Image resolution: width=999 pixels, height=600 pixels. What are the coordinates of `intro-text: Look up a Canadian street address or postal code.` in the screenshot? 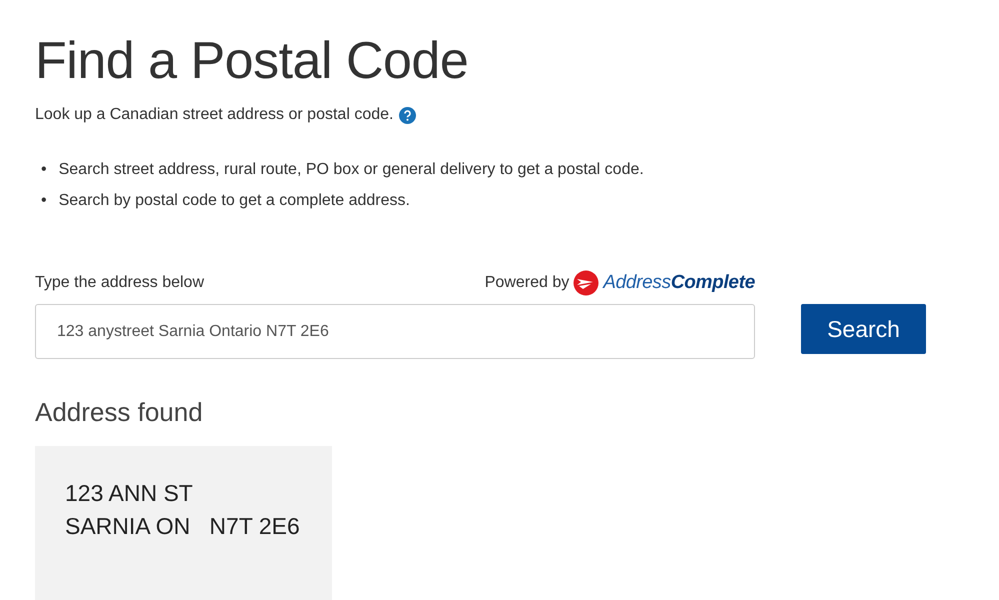 It's located at (214, 115).